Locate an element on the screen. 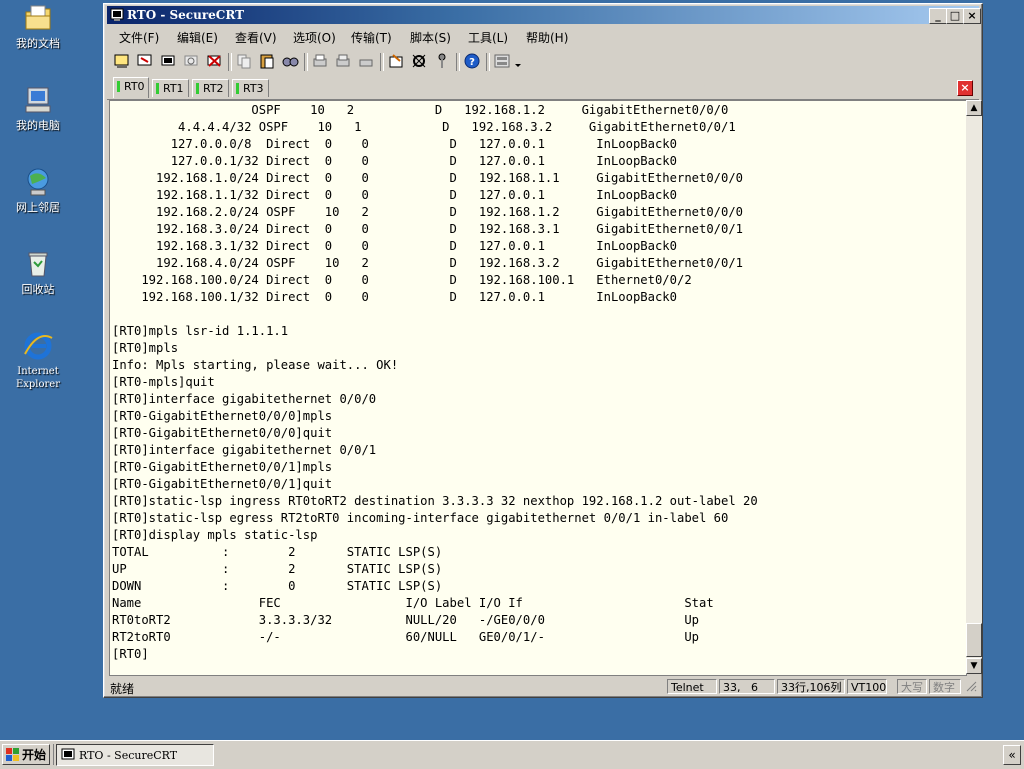  desktop-icon-label: 回收站 is located at coordinates (38, 289).